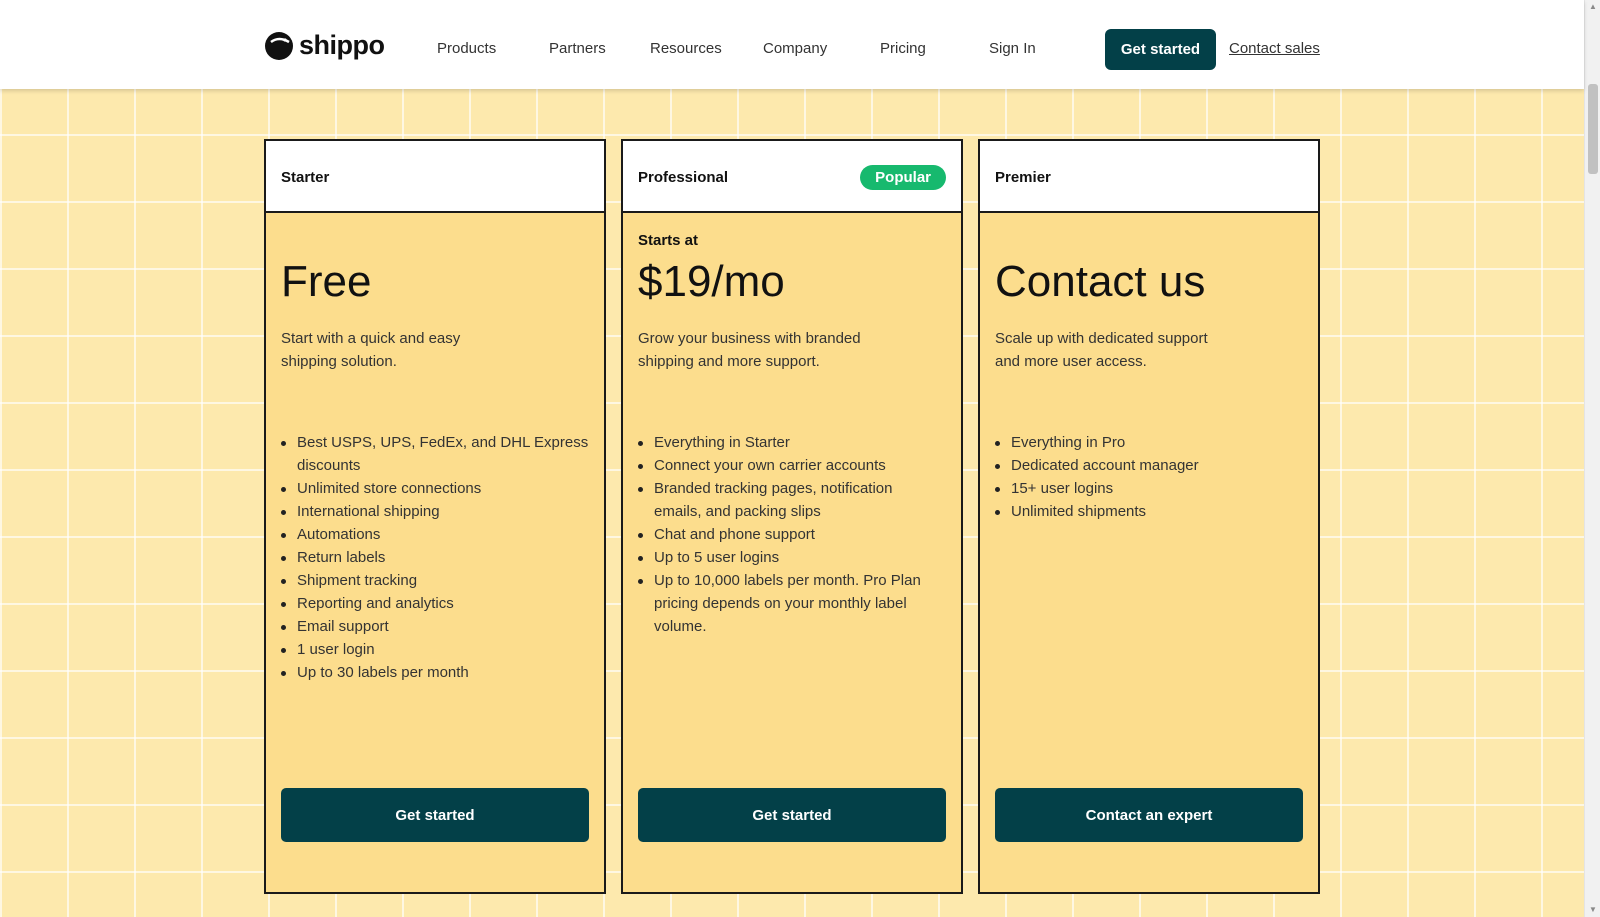  I want to click on nav-pricing: Pricing, so click(903, 48).